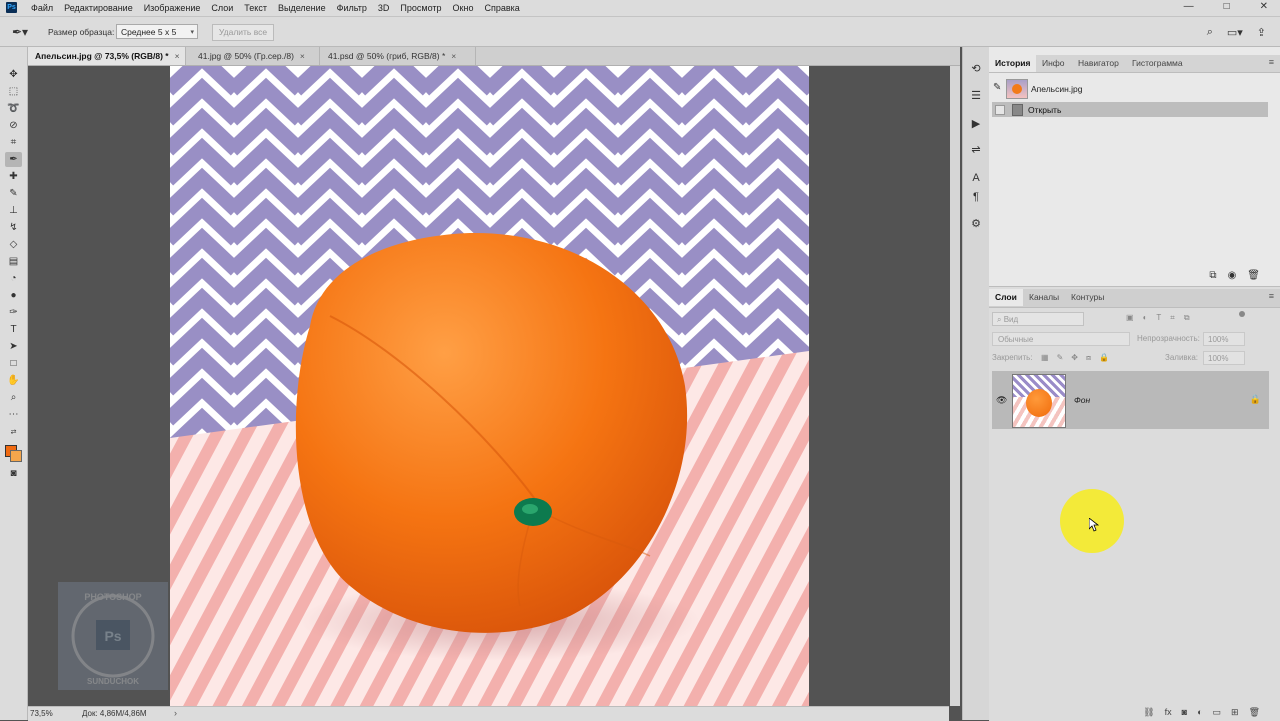 This screenshot has width=1280, height=721. What do you see at coordinates (222, 8) in the screenshot?
I see `menu-layers: Слои` at bounding box center [222, 8].